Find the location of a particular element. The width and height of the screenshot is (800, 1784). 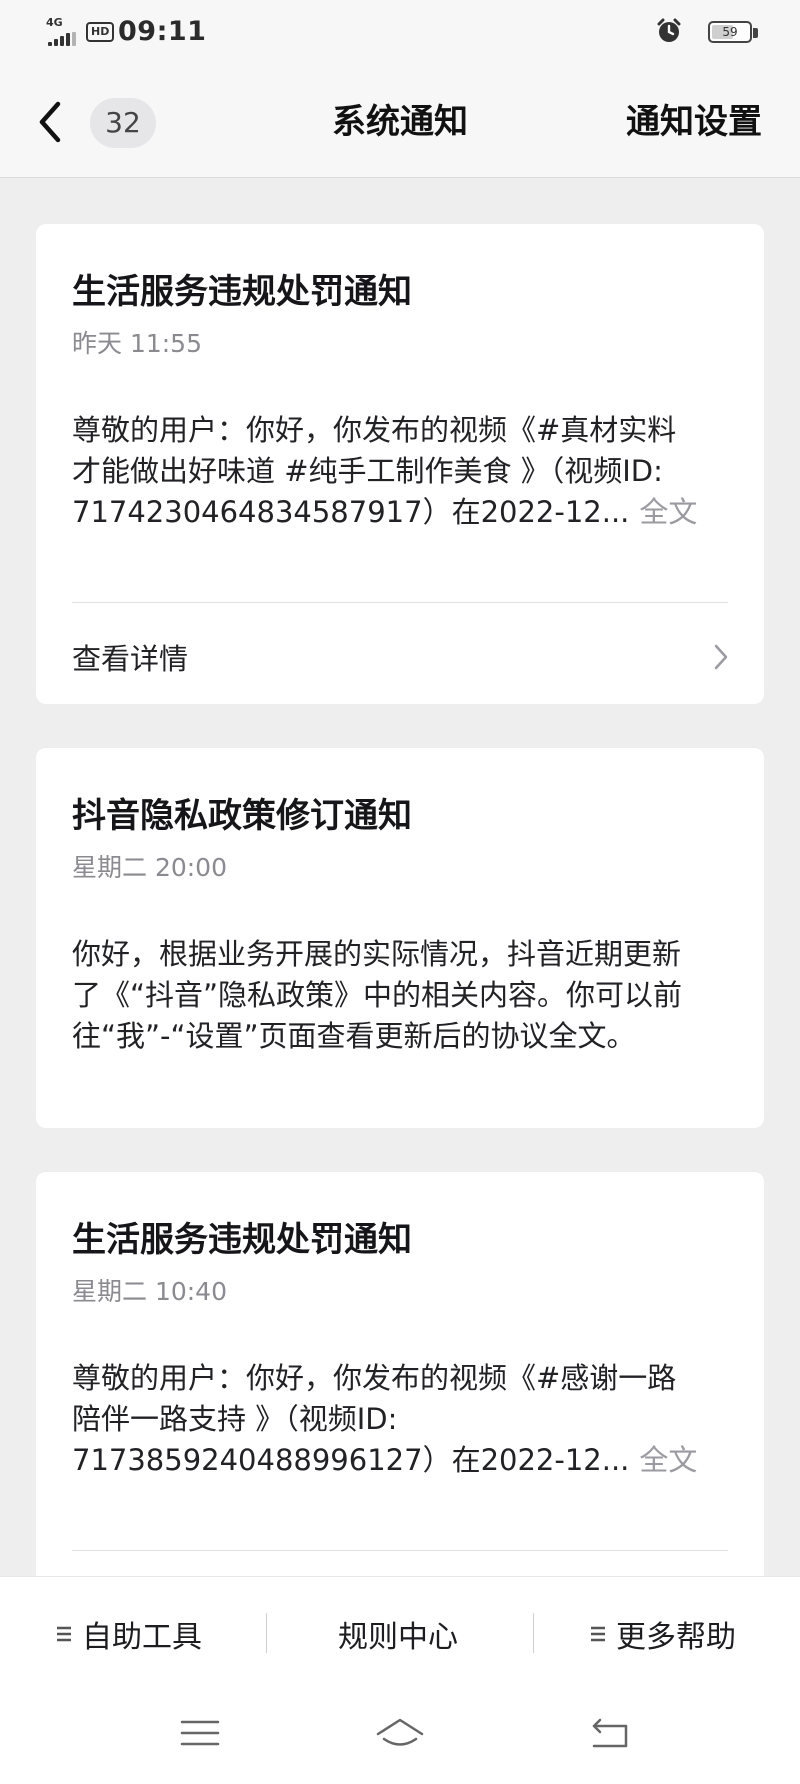

system-navigation-bar is located at coordinates (400, 1739).